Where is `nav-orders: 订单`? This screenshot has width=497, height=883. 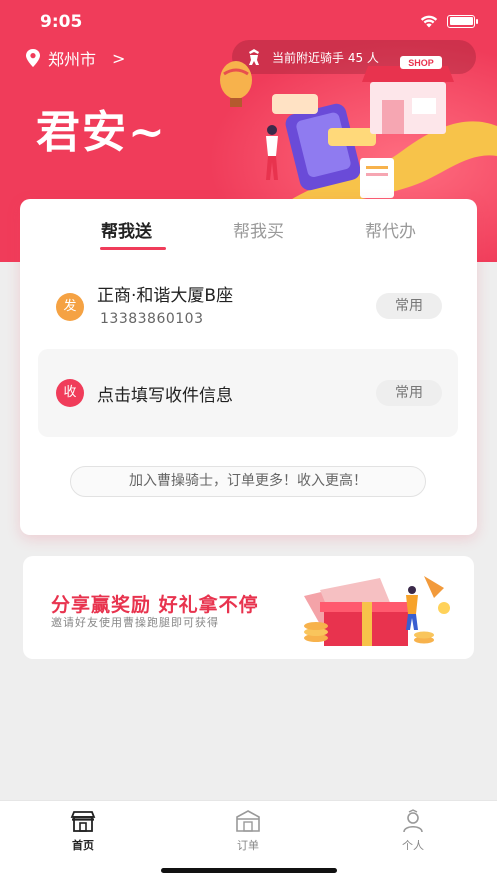 nav-orders: 订单 is located at coordinates (248, 831).